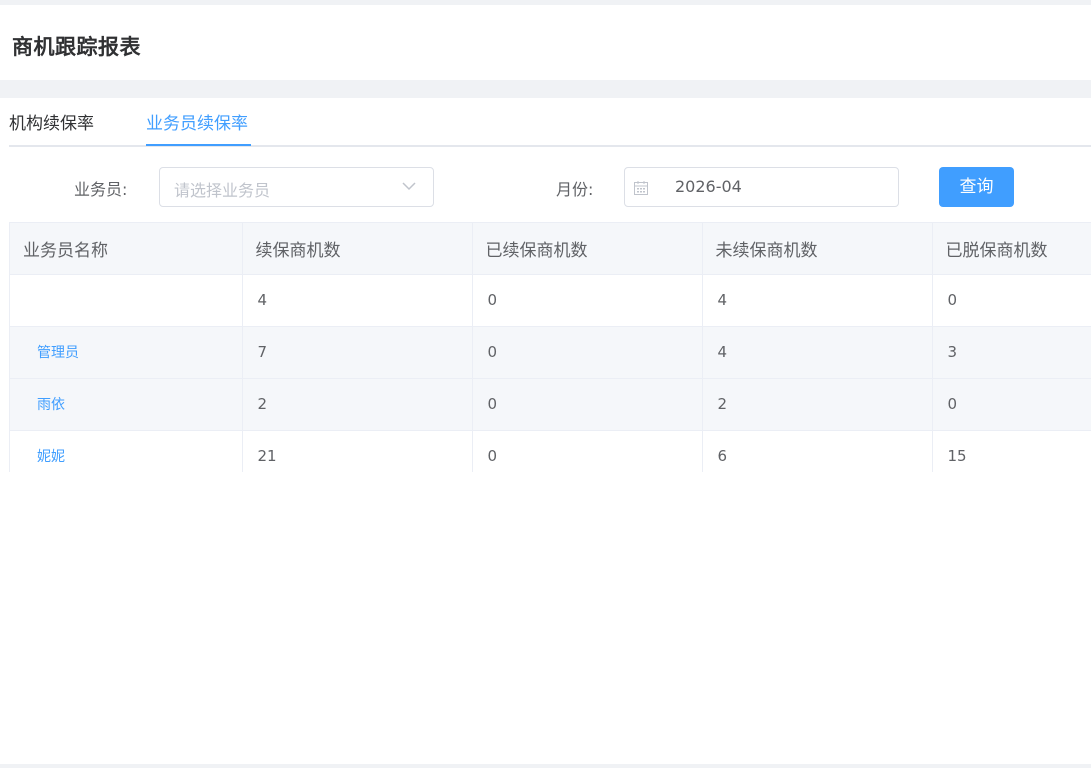 The height and width of the screenshot is (768, 1091). What do you see at coordinates (126, 352) in the screenshot?
I see `salesperson-name-cell: 管理员` at bounding box center [126, 352].